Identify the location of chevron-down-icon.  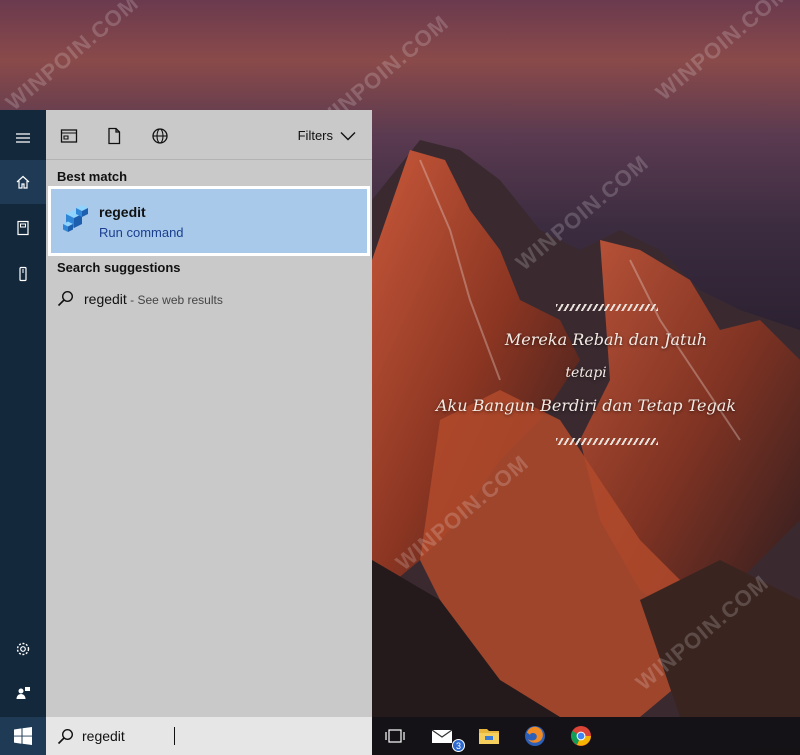
(348, 135).